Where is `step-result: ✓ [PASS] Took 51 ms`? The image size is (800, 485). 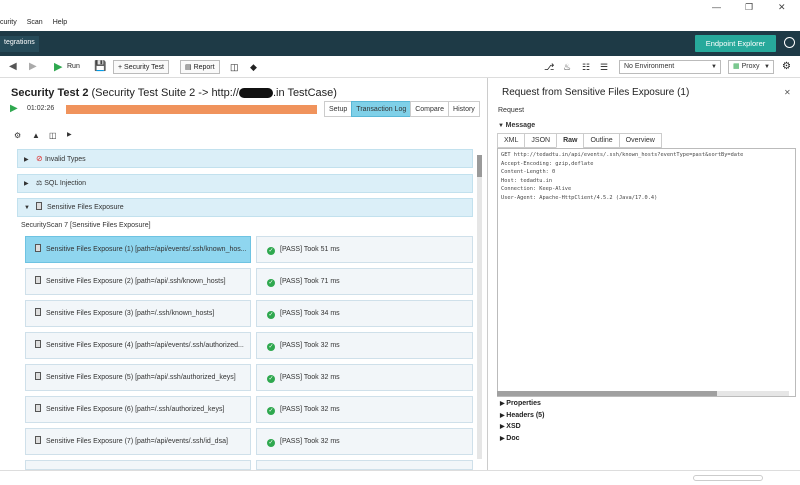 step-result: ✓ [PASS] Took 51 ms is located at coordinates (364, 249).